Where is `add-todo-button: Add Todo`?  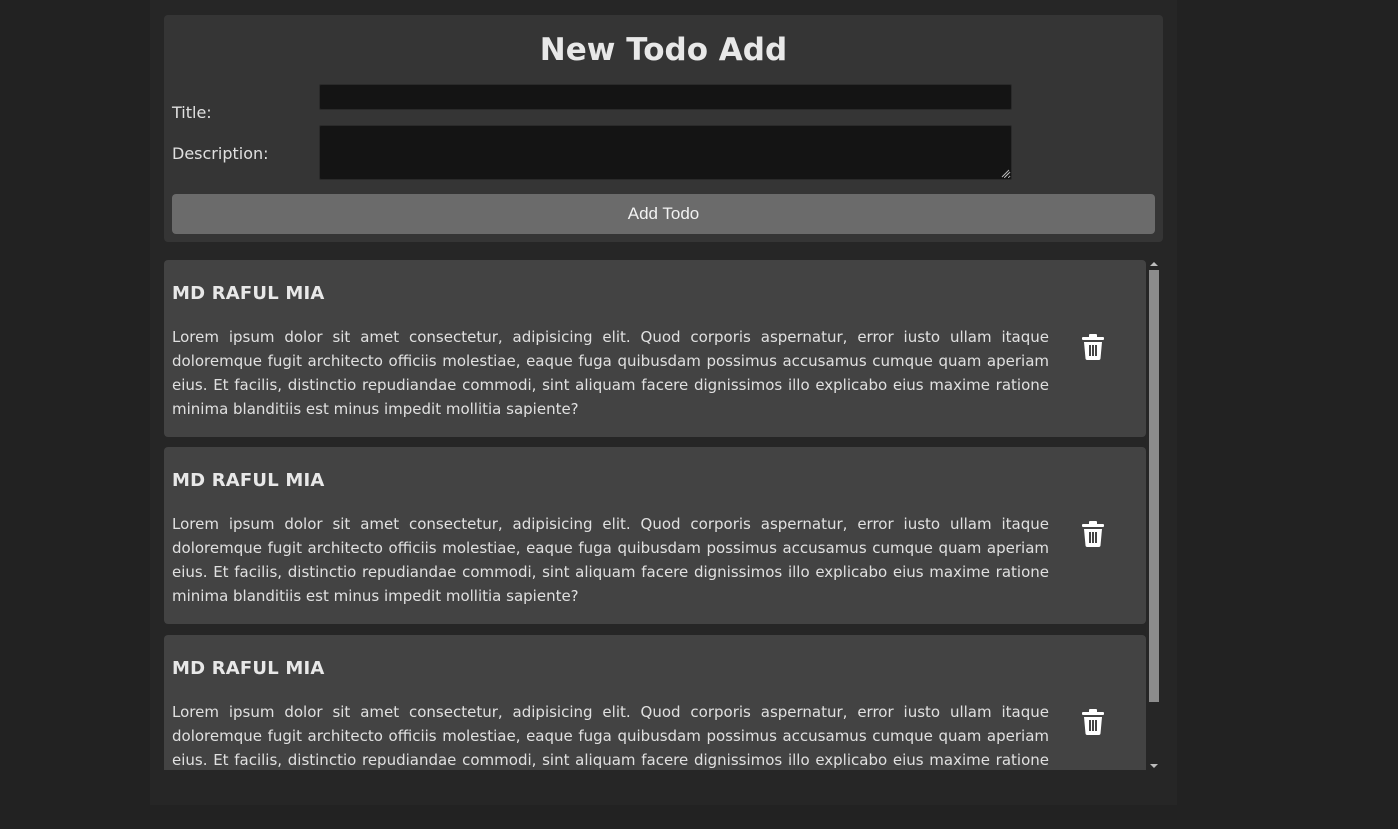
add-todo-button: Add Todo is located at coordinates (663, 214).